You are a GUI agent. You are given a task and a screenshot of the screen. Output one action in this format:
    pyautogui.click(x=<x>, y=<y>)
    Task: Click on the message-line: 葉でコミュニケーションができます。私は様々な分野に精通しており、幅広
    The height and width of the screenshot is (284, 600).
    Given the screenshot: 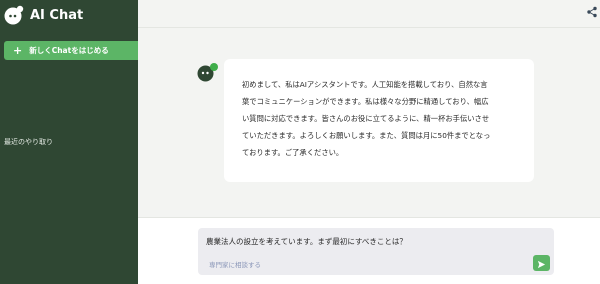 What is the action you would take?
    pyautogui.click(x=365, y=101)
    